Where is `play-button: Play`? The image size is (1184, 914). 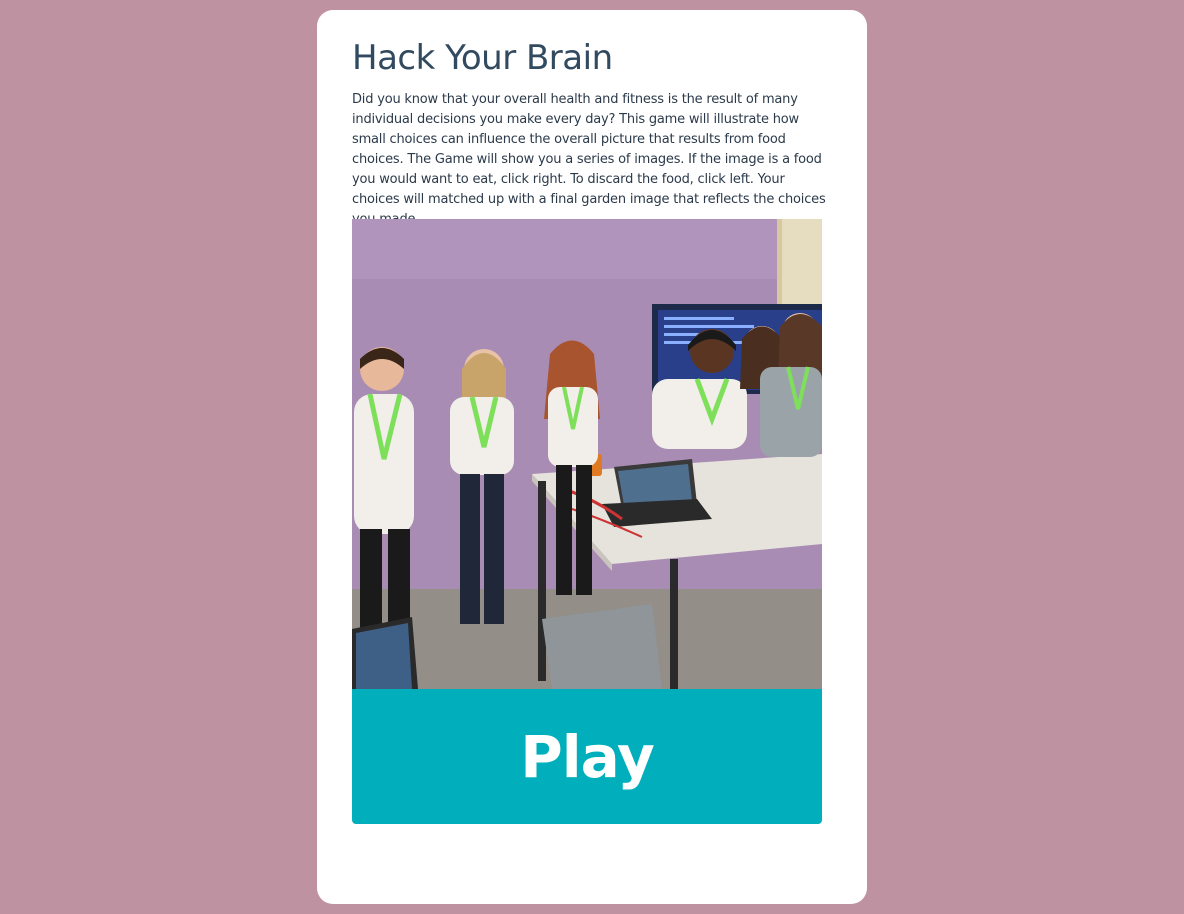 play-button: Play is located at coordinates (587, 756).